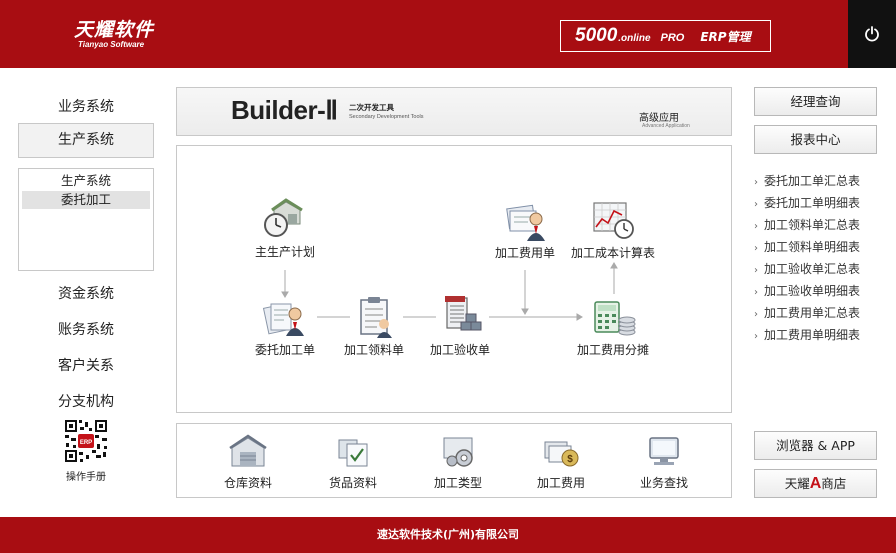  I want to click on shortcut-fee: $ 加工费用, so click(561, 462).